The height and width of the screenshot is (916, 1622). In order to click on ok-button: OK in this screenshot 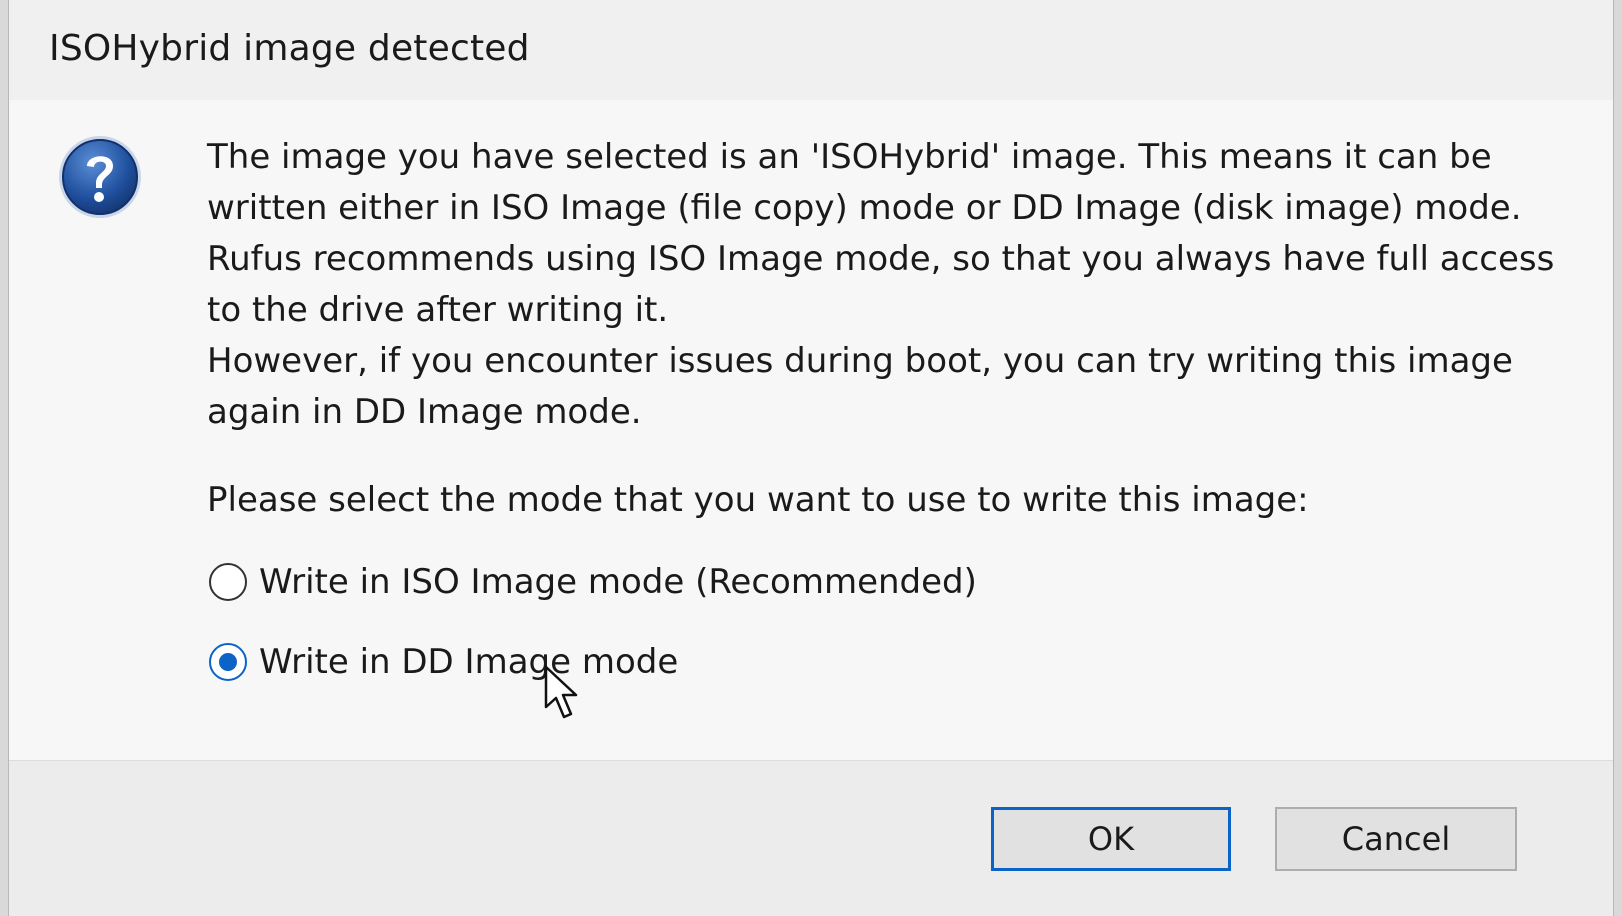, I will do `click(1111, 839)`.